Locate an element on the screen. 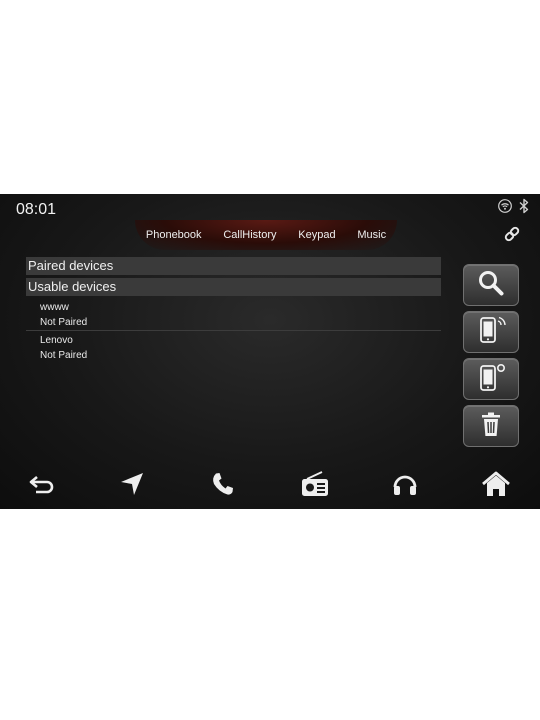  link-icon is located at coordinates (512, 234).